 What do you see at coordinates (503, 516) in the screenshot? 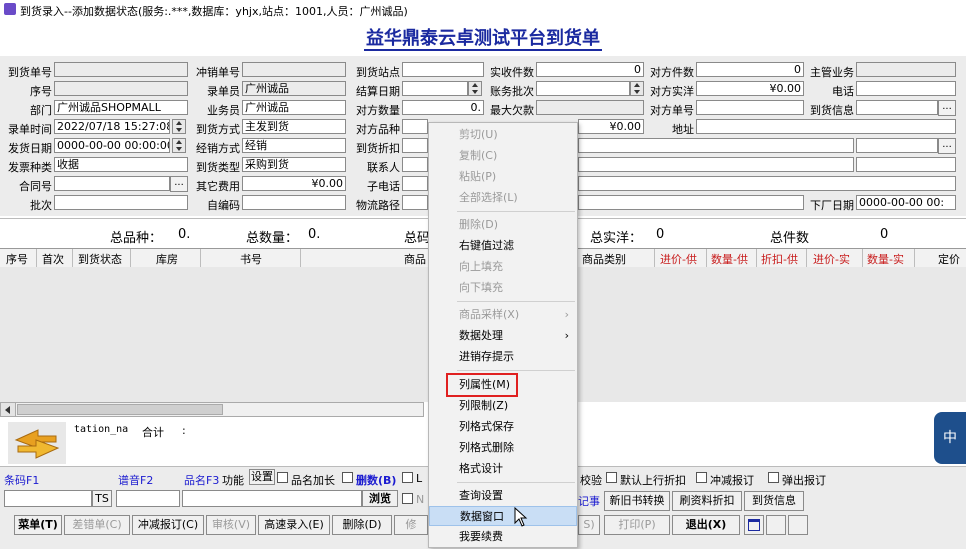
I see `menu-item-data-window: 数据窗口` at bounding box center [503, 516].